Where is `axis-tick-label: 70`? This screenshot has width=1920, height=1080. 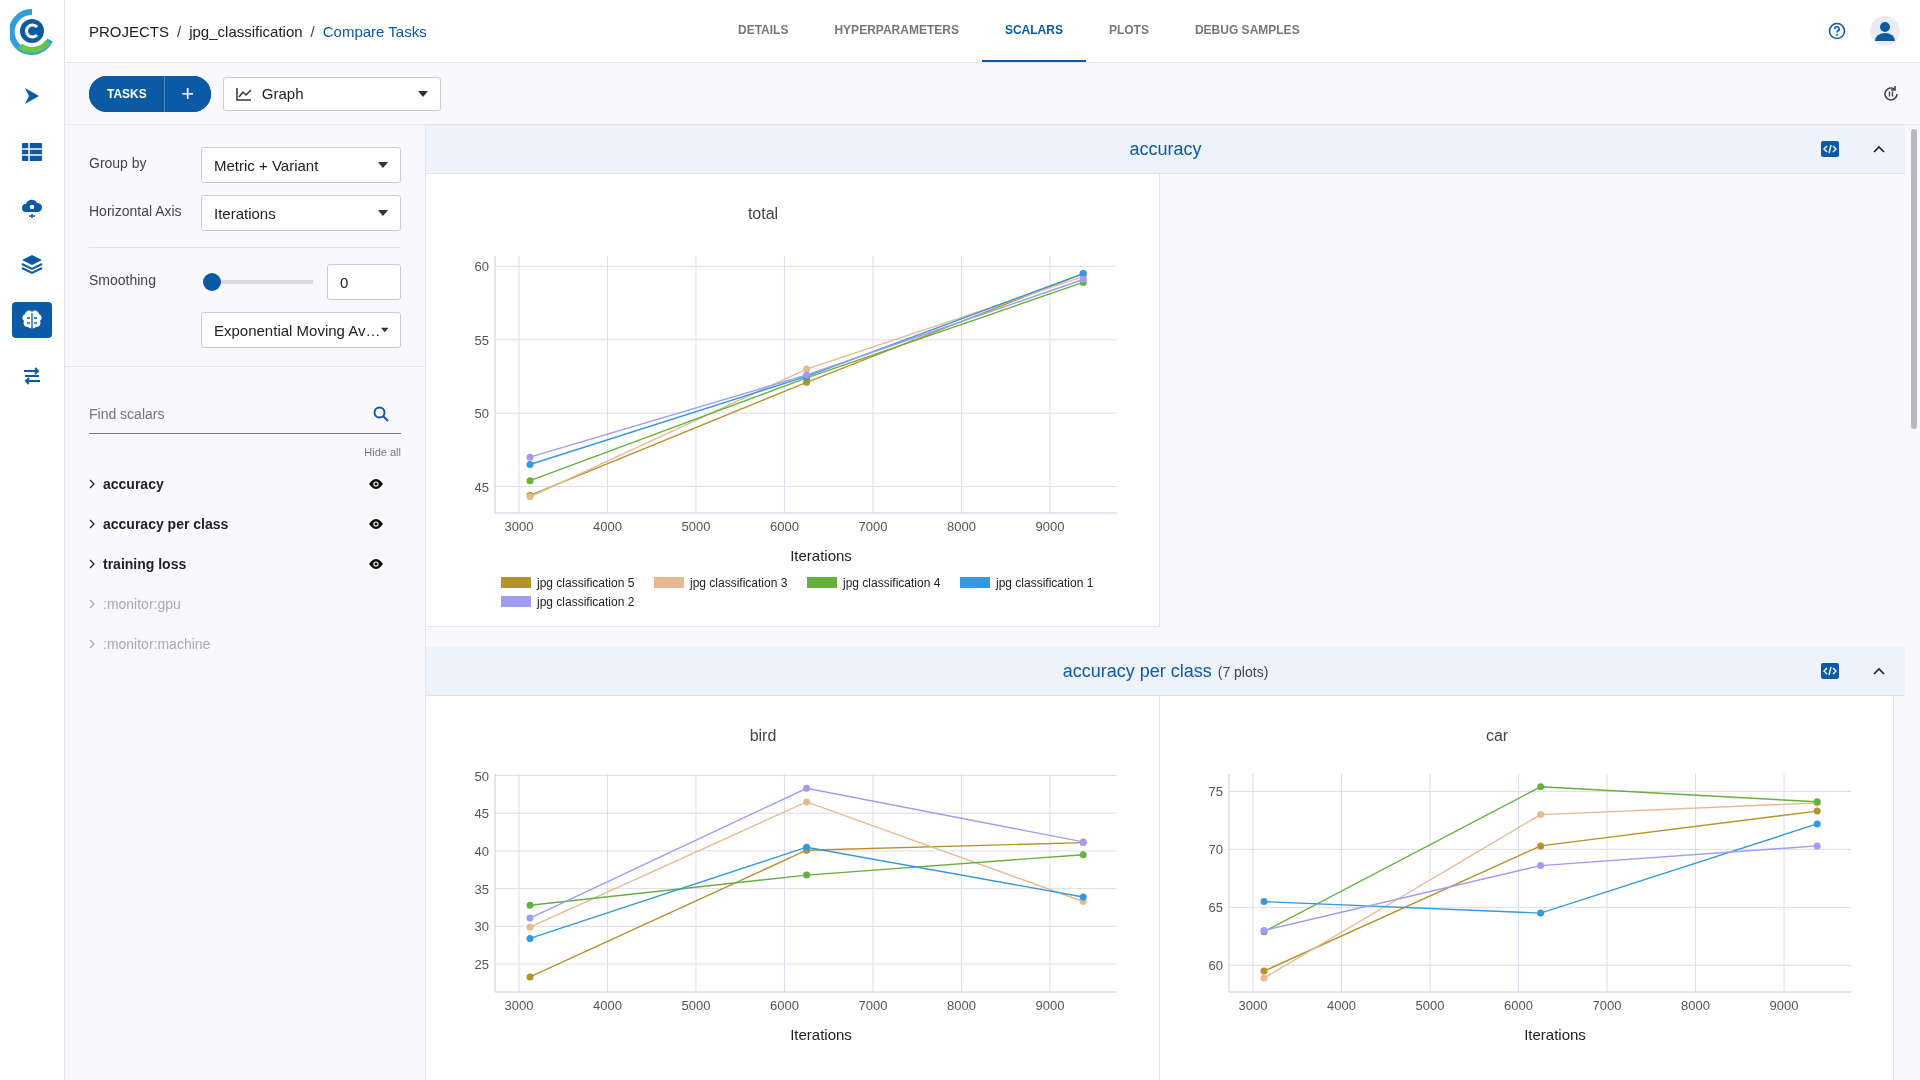 axis-tick-label: 70 is located at coordinates (1215, 850).